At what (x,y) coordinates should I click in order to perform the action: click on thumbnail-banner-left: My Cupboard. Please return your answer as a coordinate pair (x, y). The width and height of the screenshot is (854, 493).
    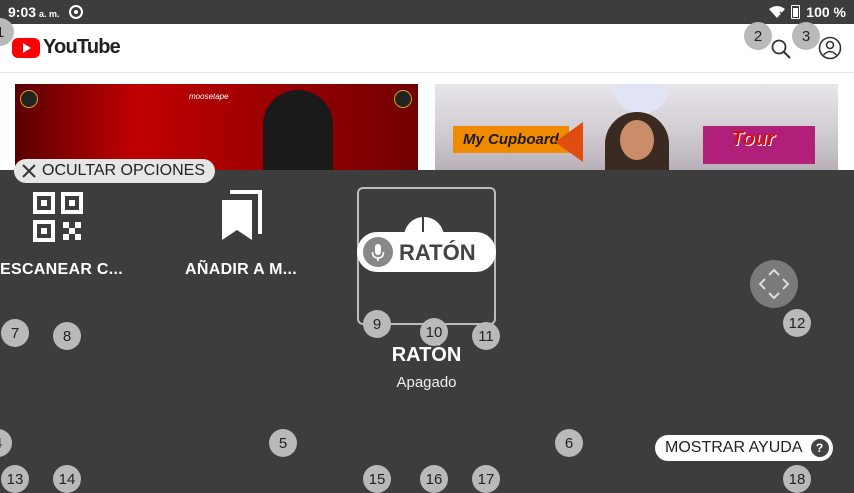
    Looking at the image, I should click on (511, 139).